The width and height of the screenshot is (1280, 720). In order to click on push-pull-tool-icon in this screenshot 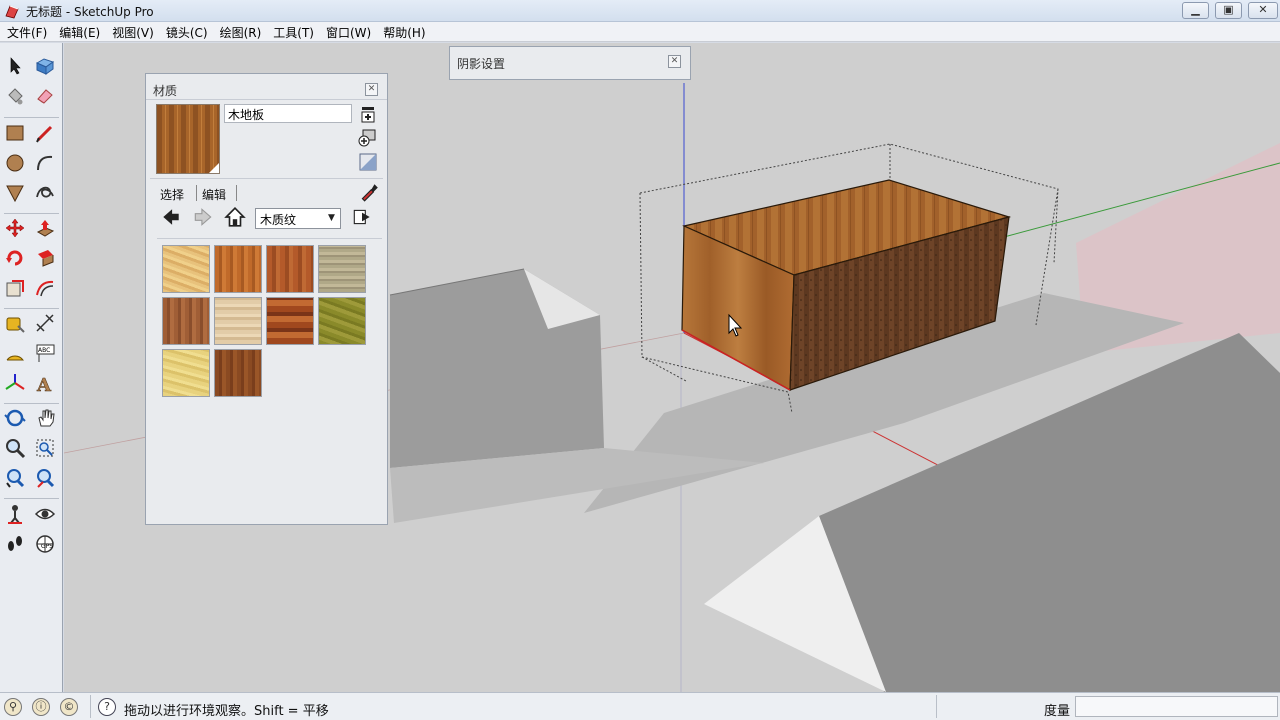, I will do `click(45, 228)`.